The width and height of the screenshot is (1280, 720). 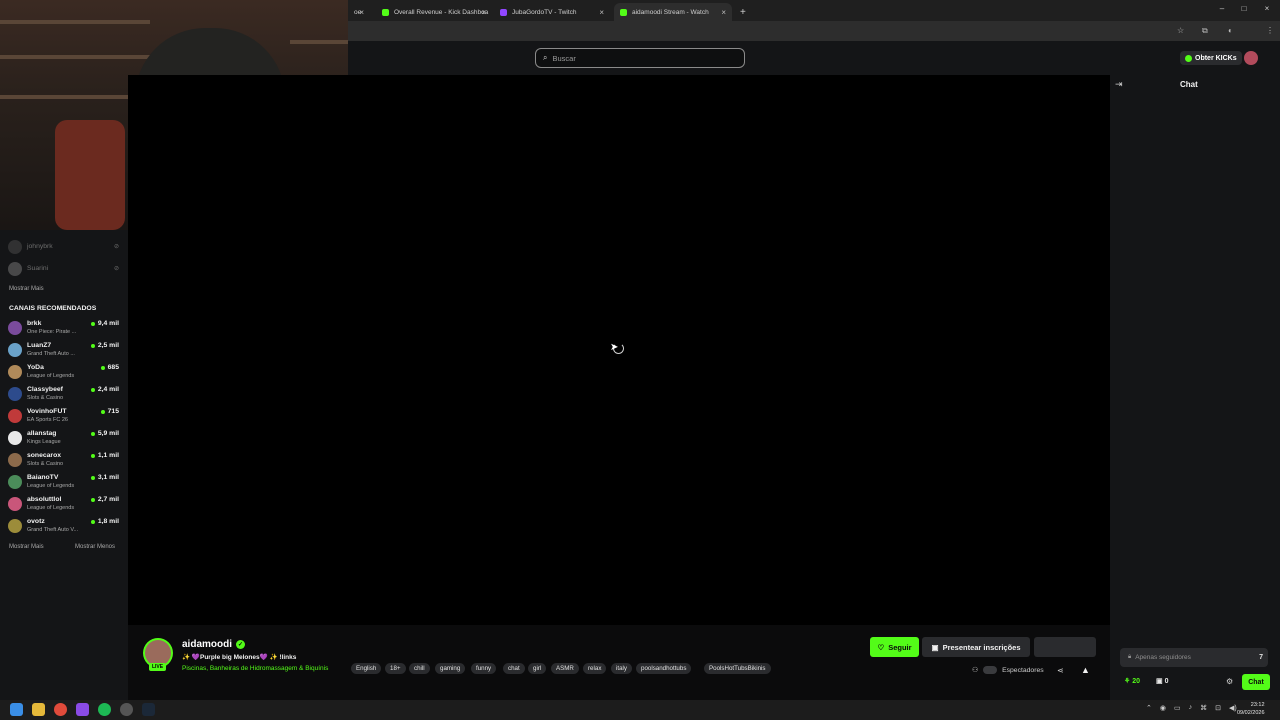 I want to click on stream-tag: 18+, so click(x=395, y=668).